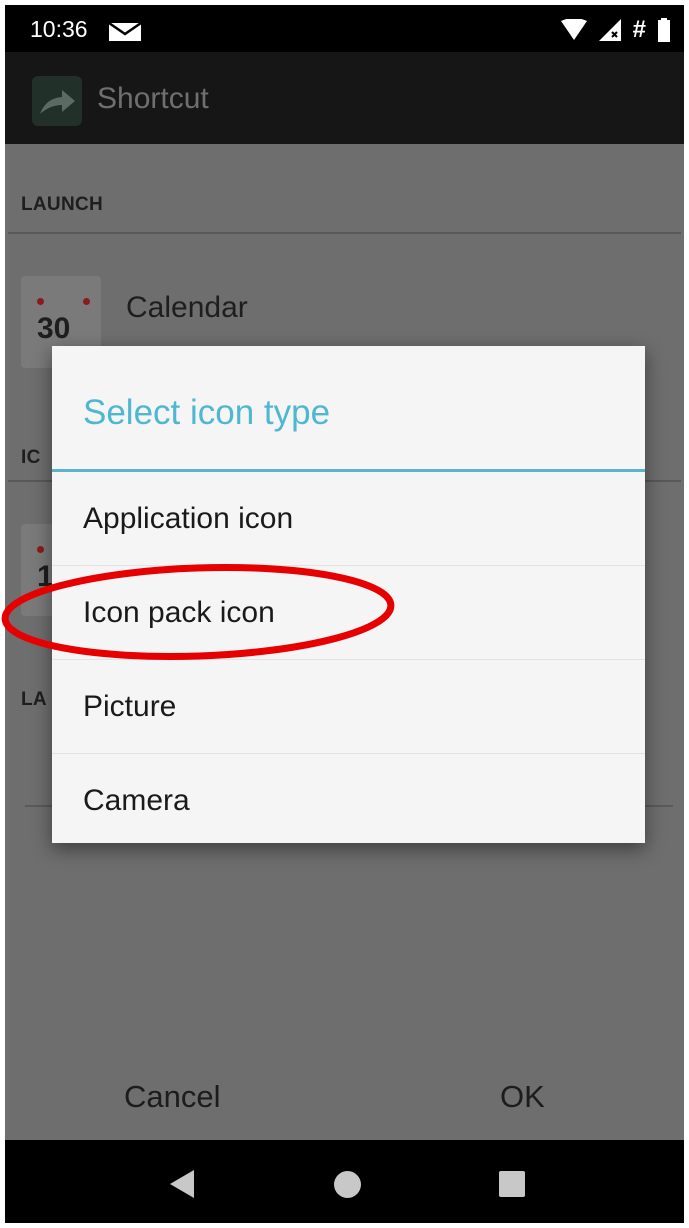  Describe the element at coordinates (125, 31) in the screenshot. I see `mail-icon` at that location.